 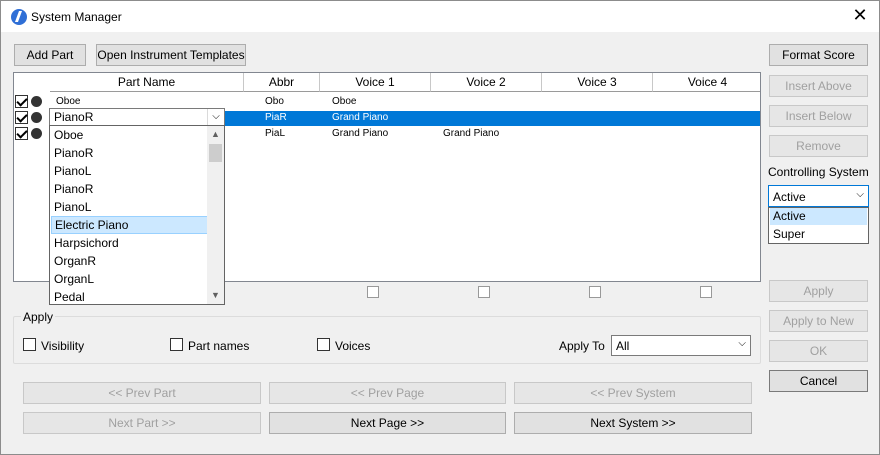 What do you see at coordinates (387, 393) in the screenshot?
I see `prev-page-button: << Prev Page` at bounding box center [387, 393].